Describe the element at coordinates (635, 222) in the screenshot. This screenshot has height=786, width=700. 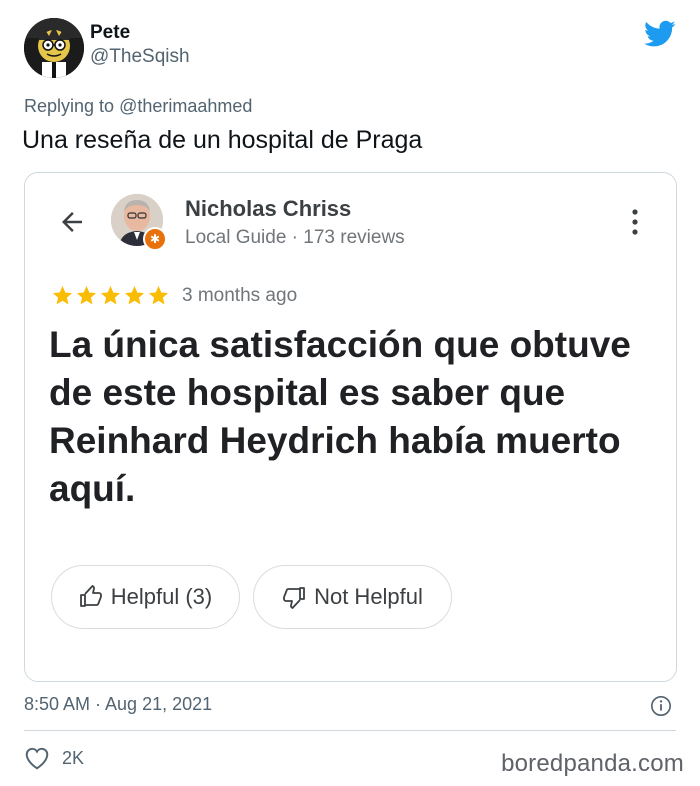
I see `more-vert-icon` at that location.